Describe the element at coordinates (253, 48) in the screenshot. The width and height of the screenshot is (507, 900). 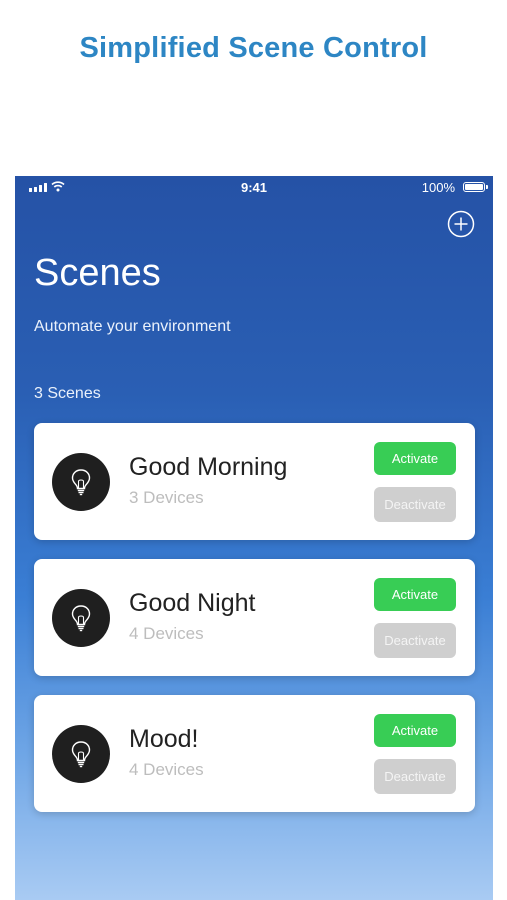
I see `promo-headline: Simplified Scene Control` at that location.